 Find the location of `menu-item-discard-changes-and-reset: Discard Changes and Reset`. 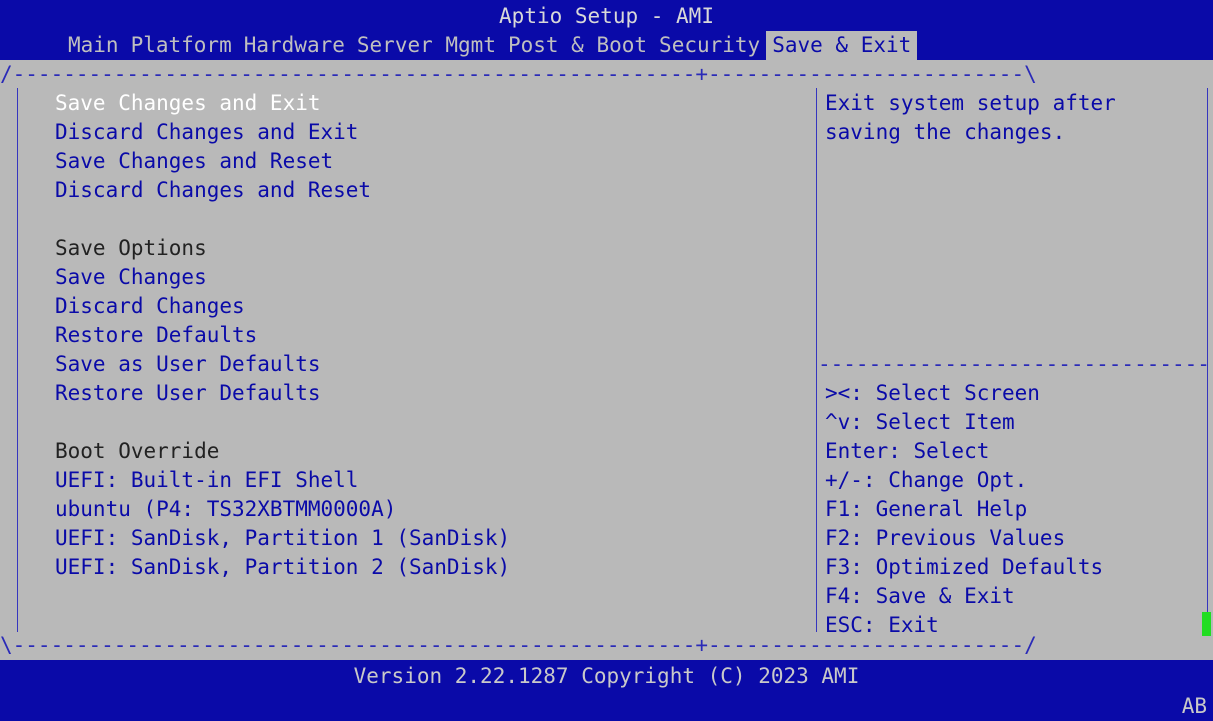

menu-item-discard-changes-and-reset: Discard Changes and Reset is located at coordinates (425, 190).